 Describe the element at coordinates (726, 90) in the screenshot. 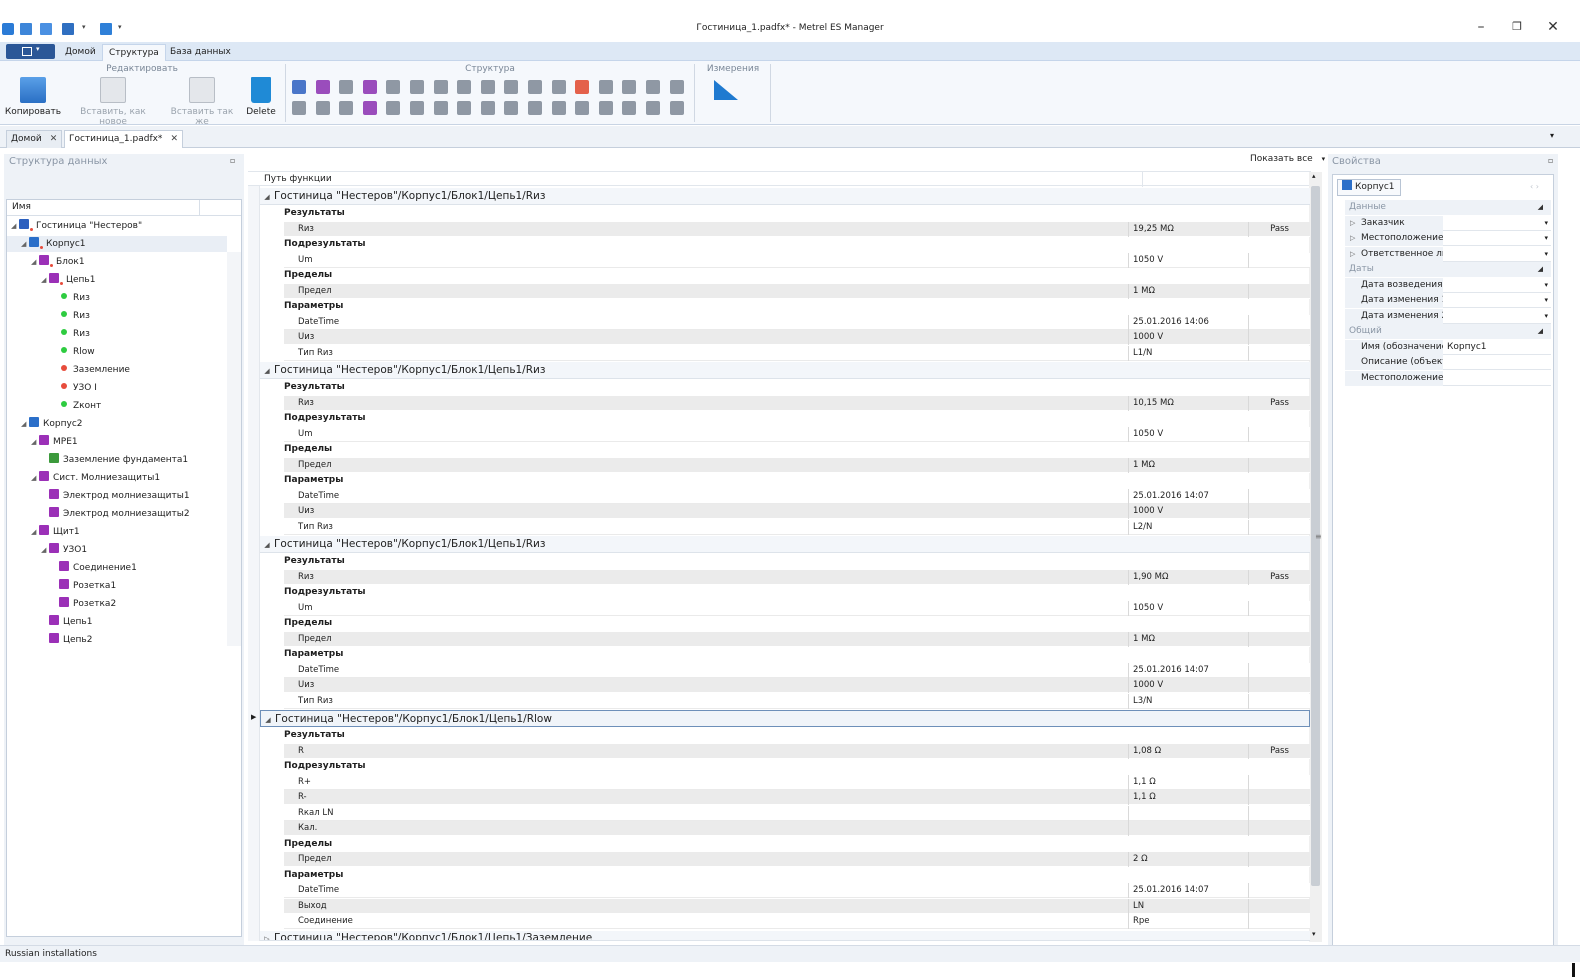

I see `measurement-icon` at that location.